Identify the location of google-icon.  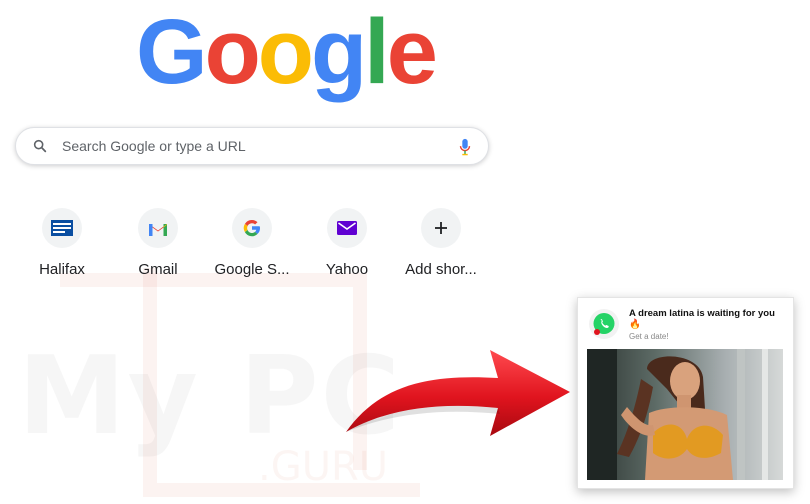
(252, 228).